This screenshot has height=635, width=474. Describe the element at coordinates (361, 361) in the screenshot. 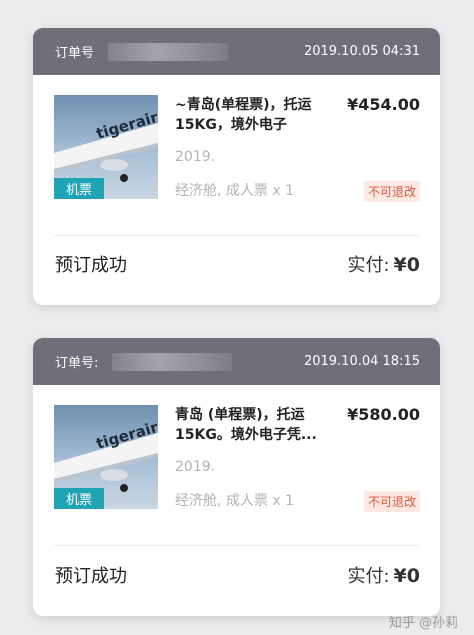

I see `order-datetime: 2019.10.04 18:15` at that location.